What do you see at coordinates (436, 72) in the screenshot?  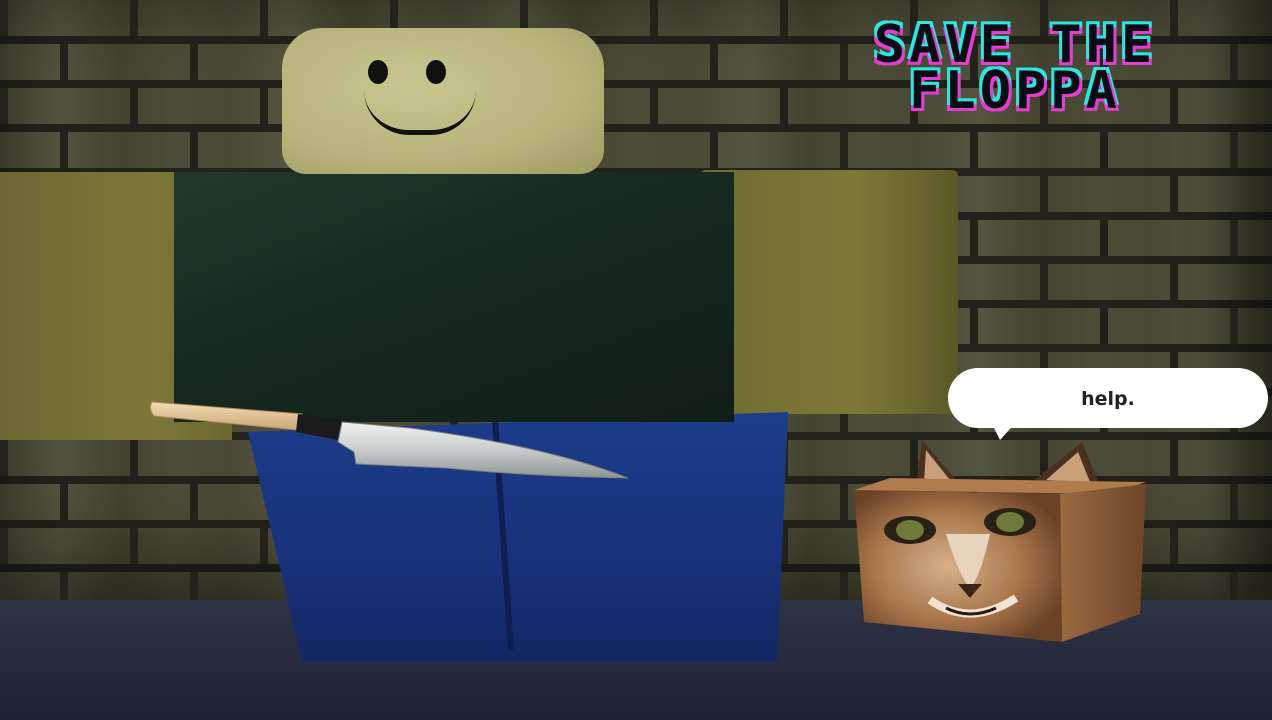 I see `right-eye` at bounding box center [436, 72].